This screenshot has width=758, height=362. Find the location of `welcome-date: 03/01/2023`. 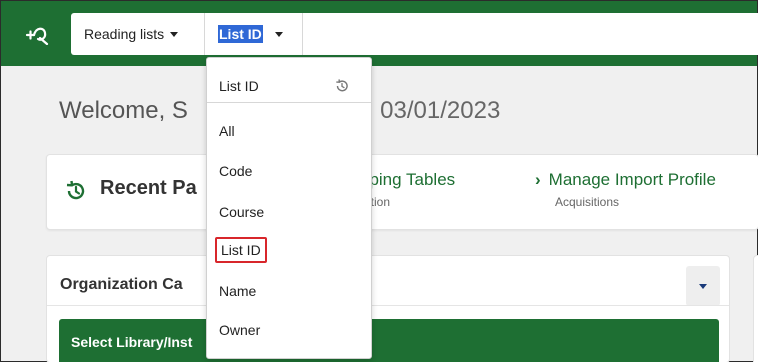

welcome-date: 03/01/2023 is located at coordinates (440, 110).